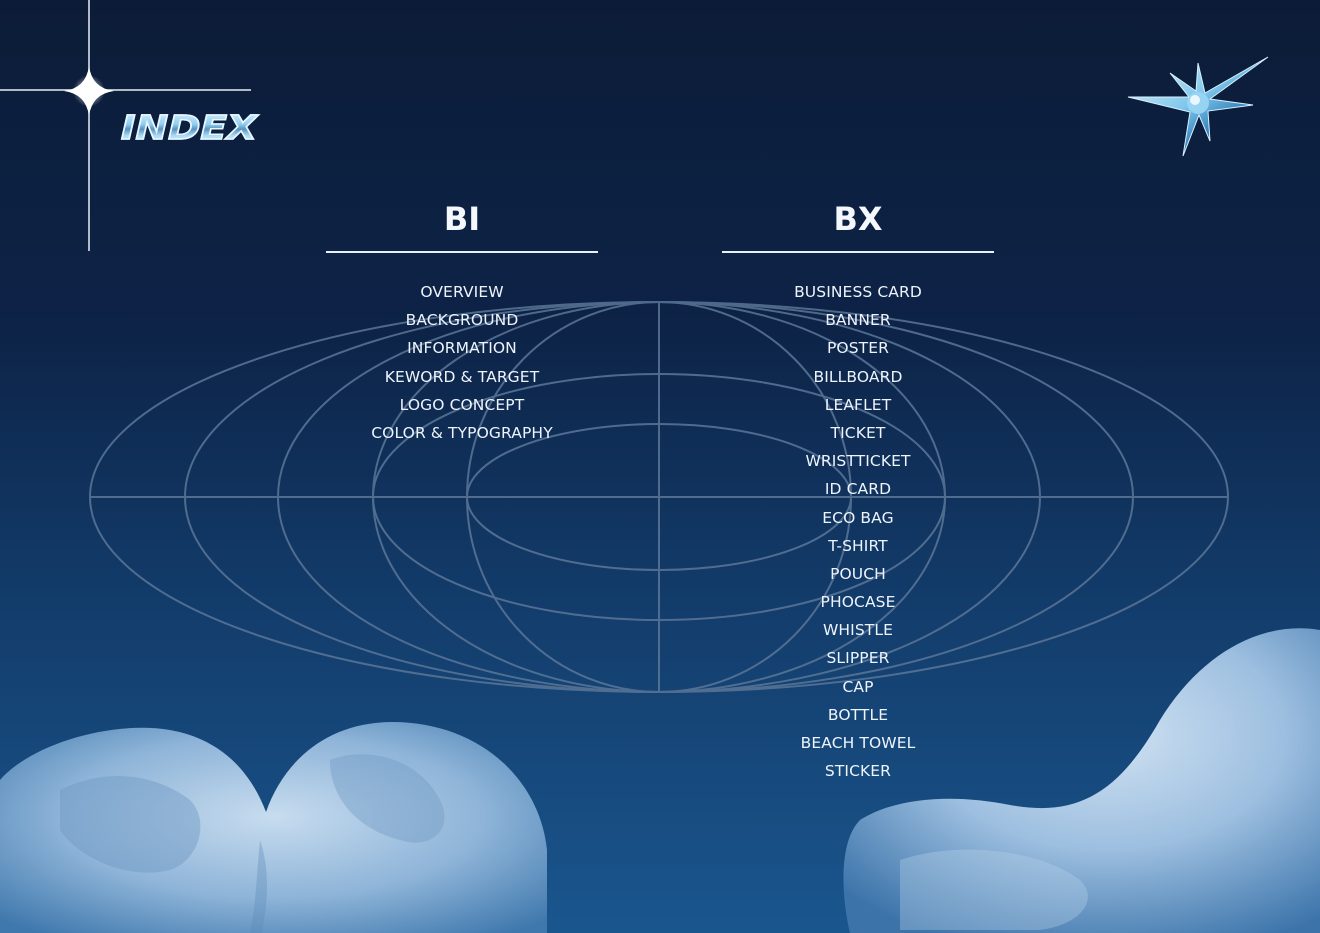  I want to click on bi-item-logo-concept: LOGO CONCEPT, so click(462, 405).